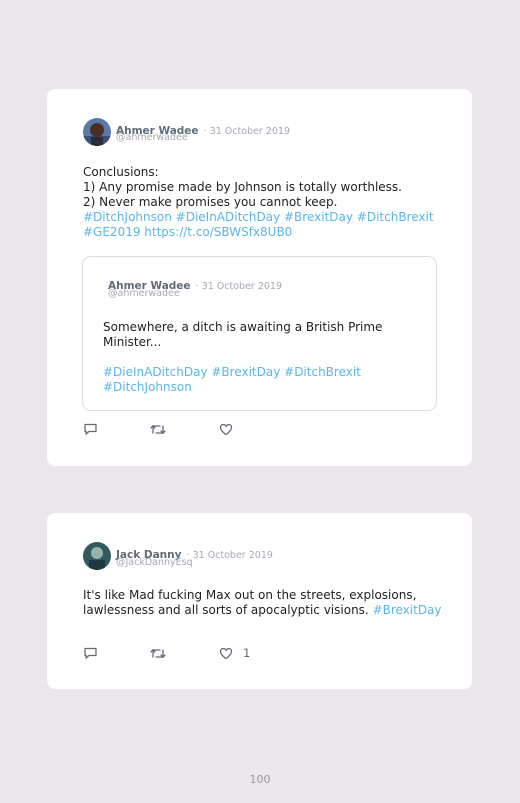 This screenshot has width=520, height=803. What do you see at coordinates (242, 387) in the screenshot?
I see `quote-hashtag-line: #DitchJohnson` at bounding box center [242, 387].